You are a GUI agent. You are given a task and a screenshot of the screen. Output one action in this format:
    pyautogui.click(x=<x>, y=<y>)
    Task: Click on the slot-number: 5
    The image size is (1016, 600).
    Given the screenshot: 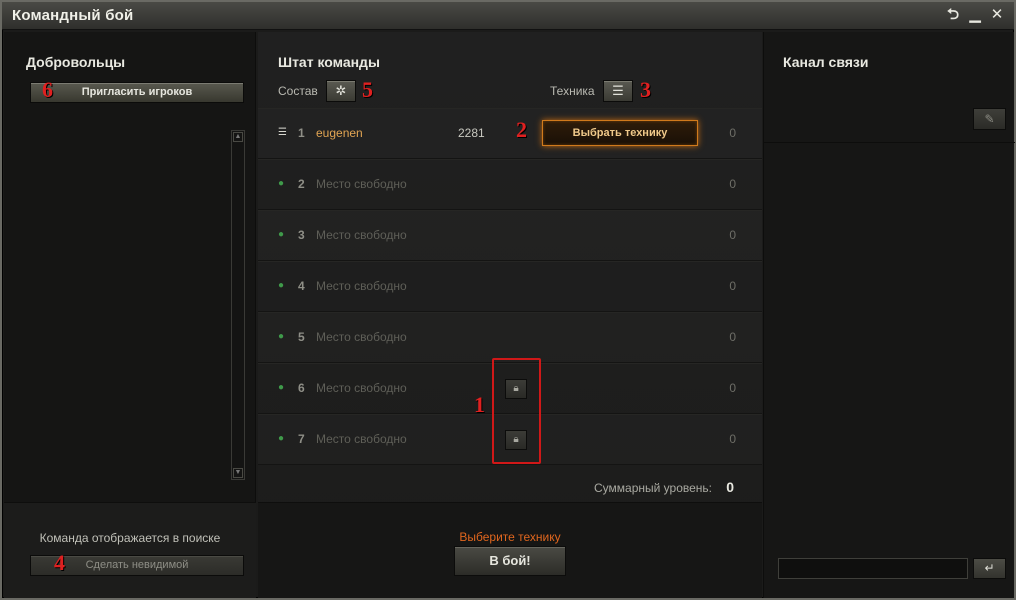 What is the action you would take?
    pyautogui.click(x=301, y=337)
    